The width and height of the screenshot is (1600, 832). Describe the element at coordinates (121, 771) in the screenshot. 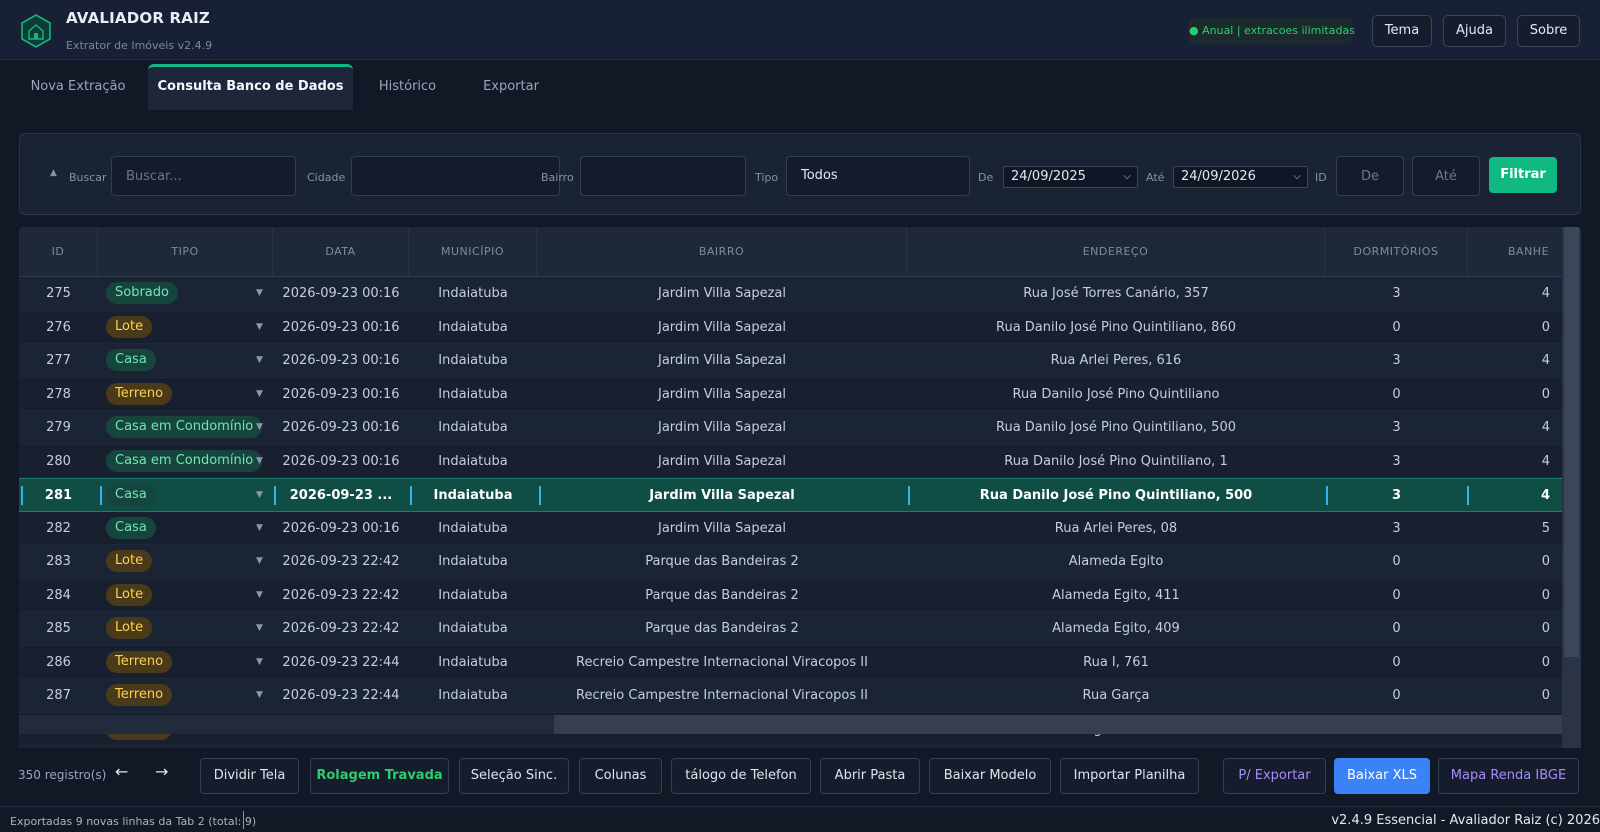

I see `prev-page-arrow-icon: ←` at that location.